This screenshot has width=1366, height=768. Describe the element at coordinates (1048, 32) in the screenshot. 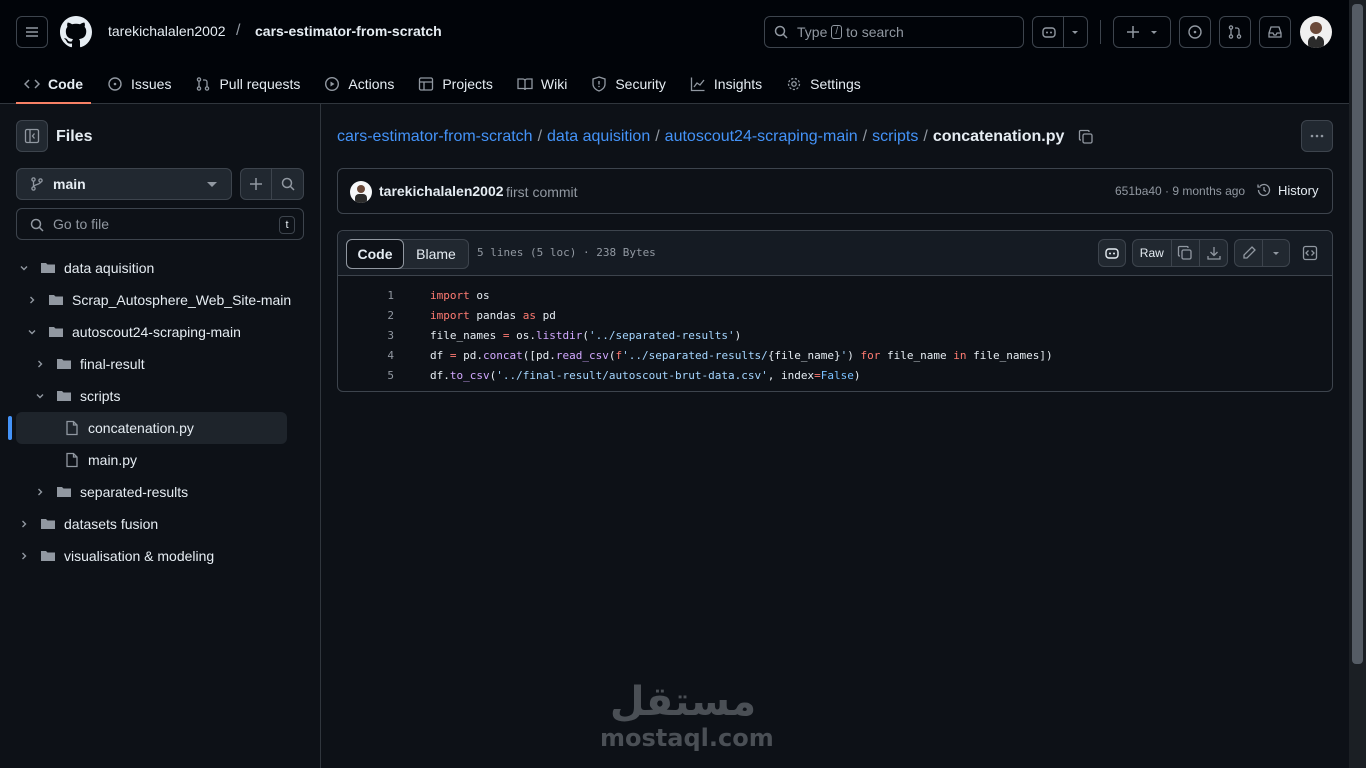

I see `copilot-icon` at that location.